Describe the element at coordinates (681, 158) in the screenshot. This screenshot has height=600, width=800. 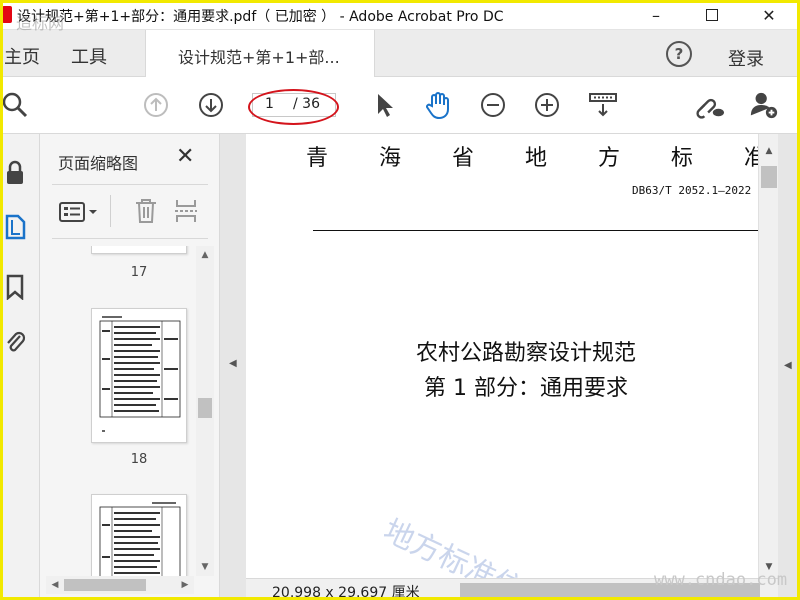
I see `heading-char: 标` at that location.